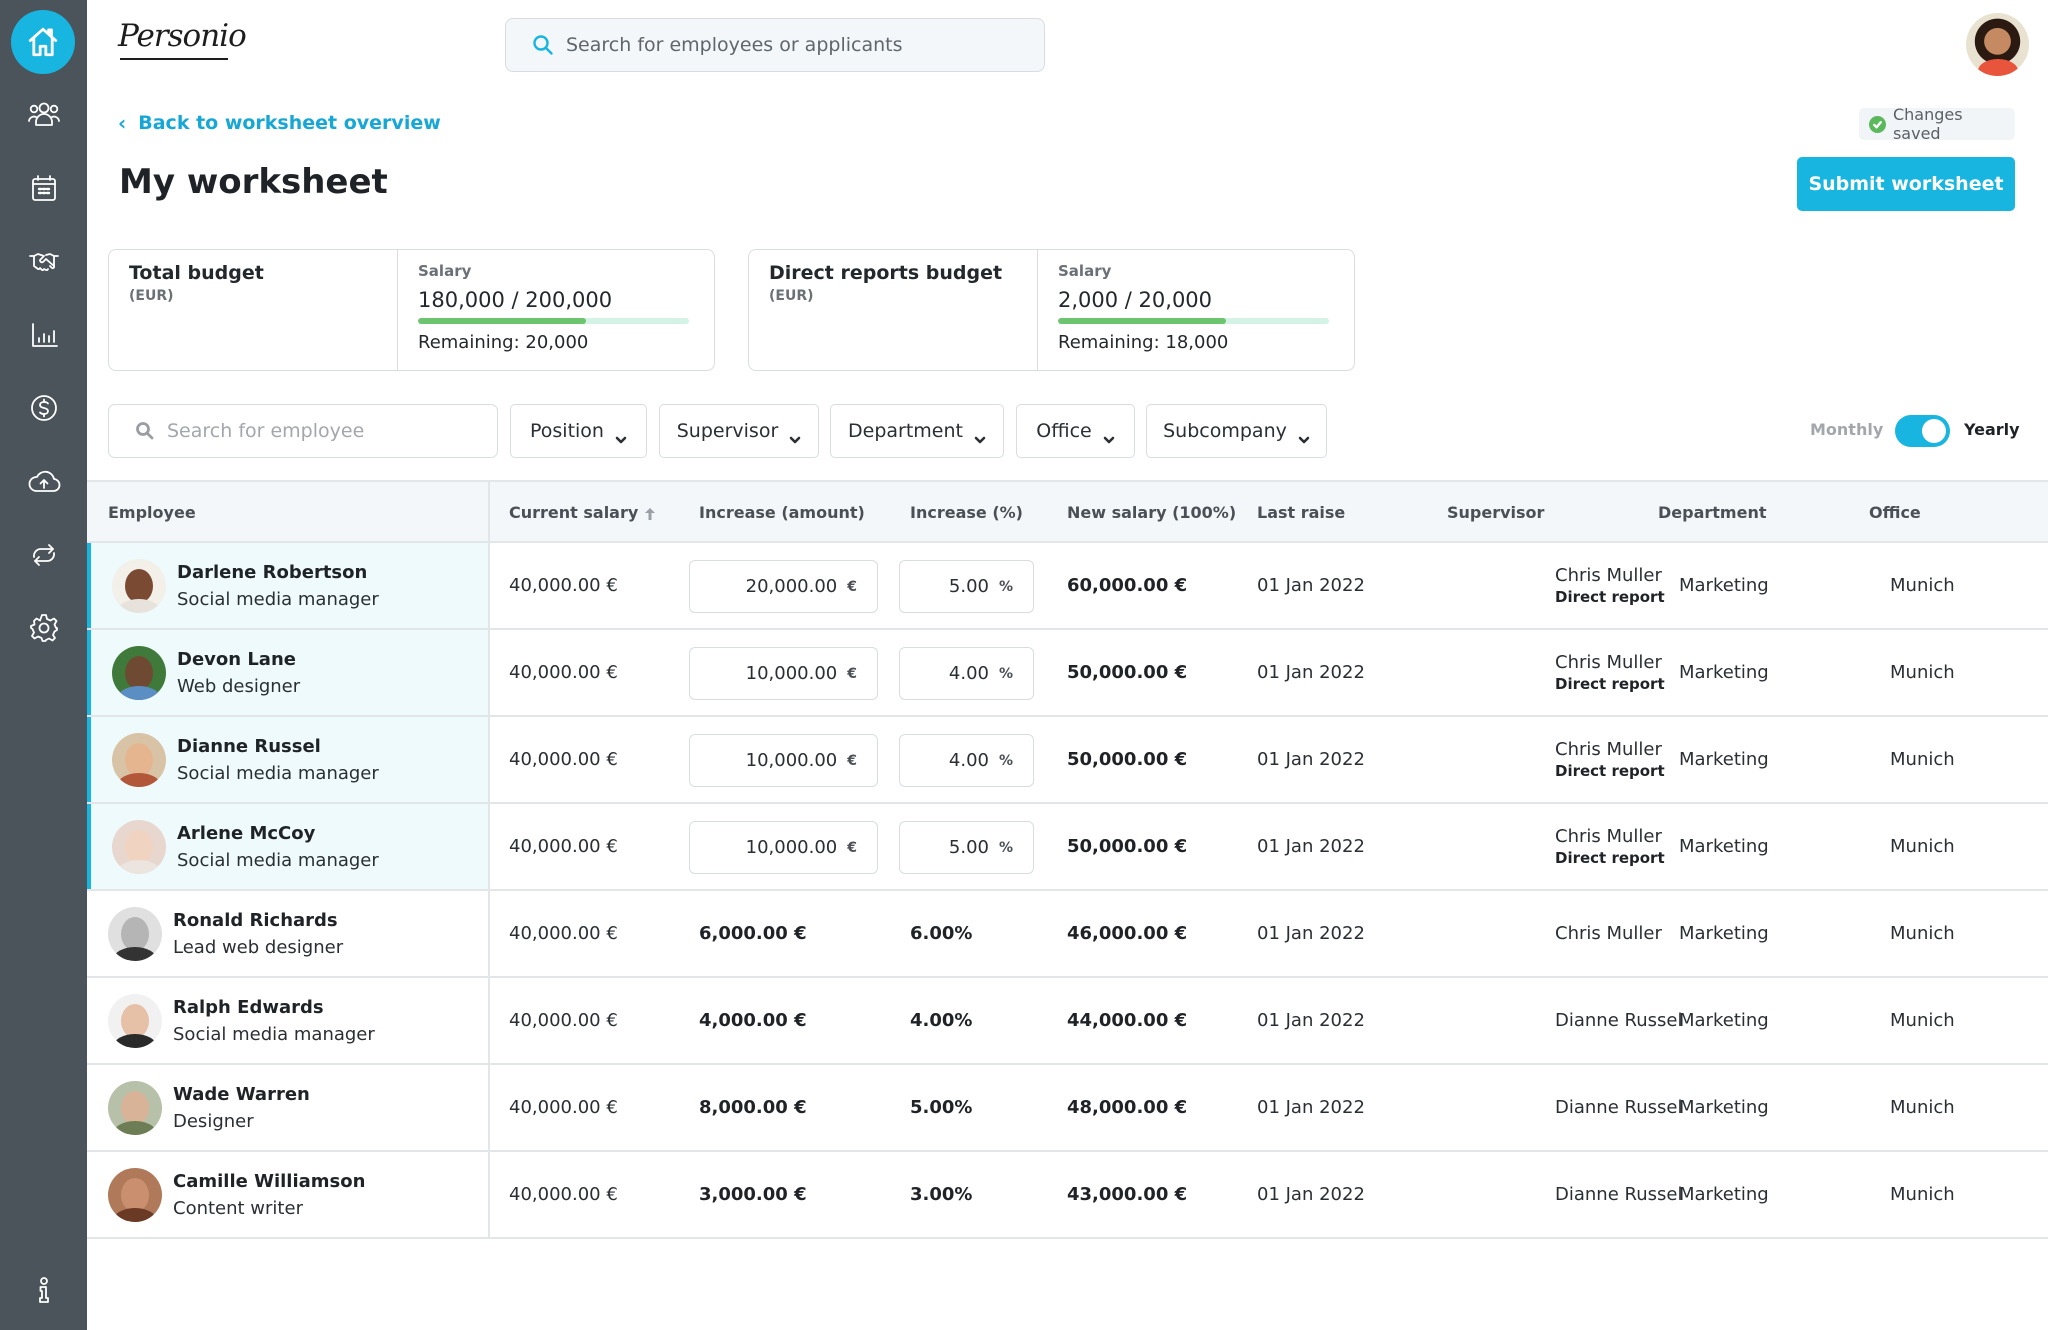 This screenshot has height=1330, width=2048. Describe the element at coordinates (1922, 431) in the screenshot. I see `period-toggle` at that location.